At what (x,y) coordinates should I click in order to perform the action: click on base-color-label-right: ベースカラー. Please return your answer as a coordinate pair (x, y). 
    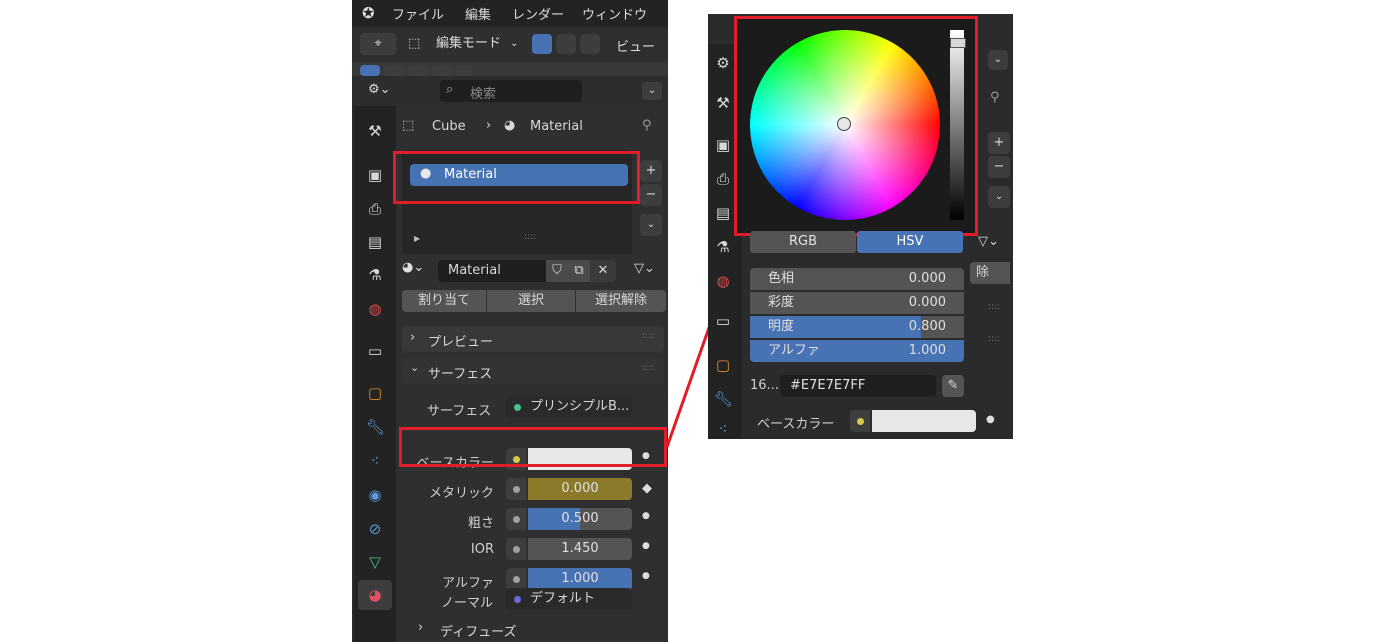
    Looking at the image, I should click on (796, 424).